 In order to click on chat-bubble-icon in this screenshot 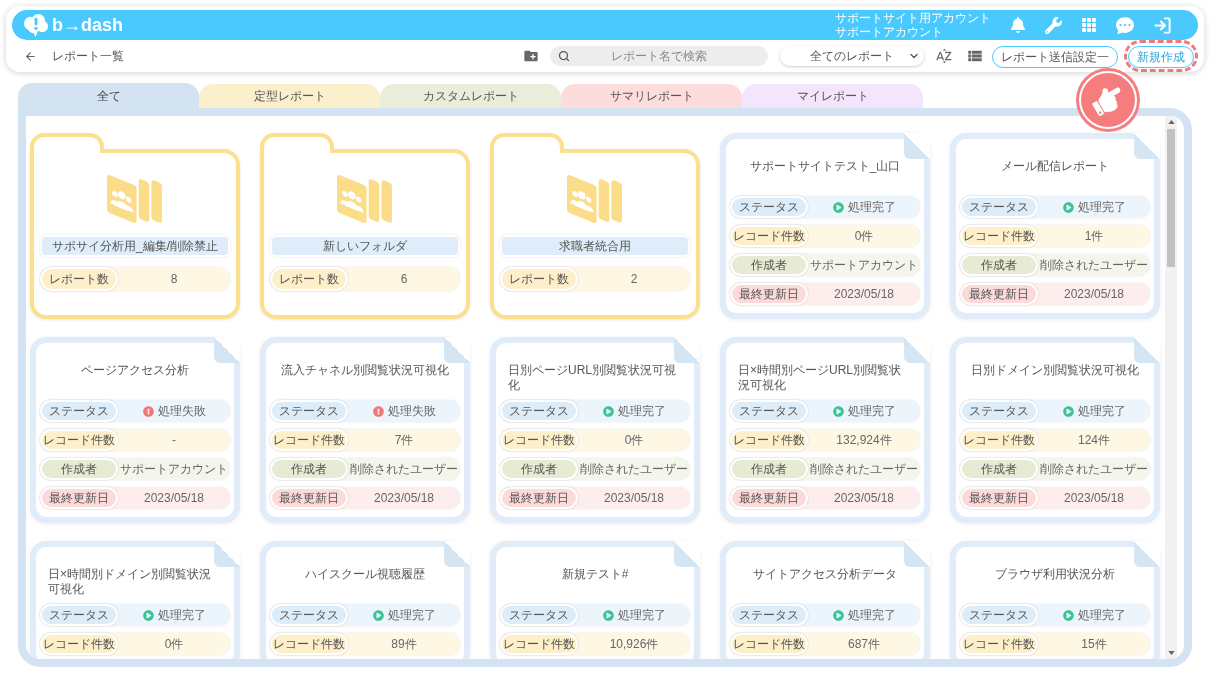, I will do `click(1125, 25)`.